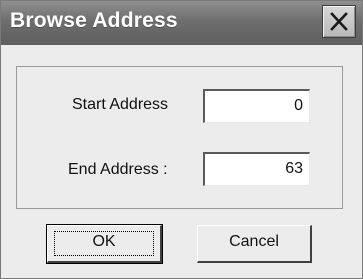 Image resolution: width=363 pixels, height=279 pixels. Describe the element at coordinates (120, 104) in the screenshot. I see `start-address-label: Start Address` at that location.